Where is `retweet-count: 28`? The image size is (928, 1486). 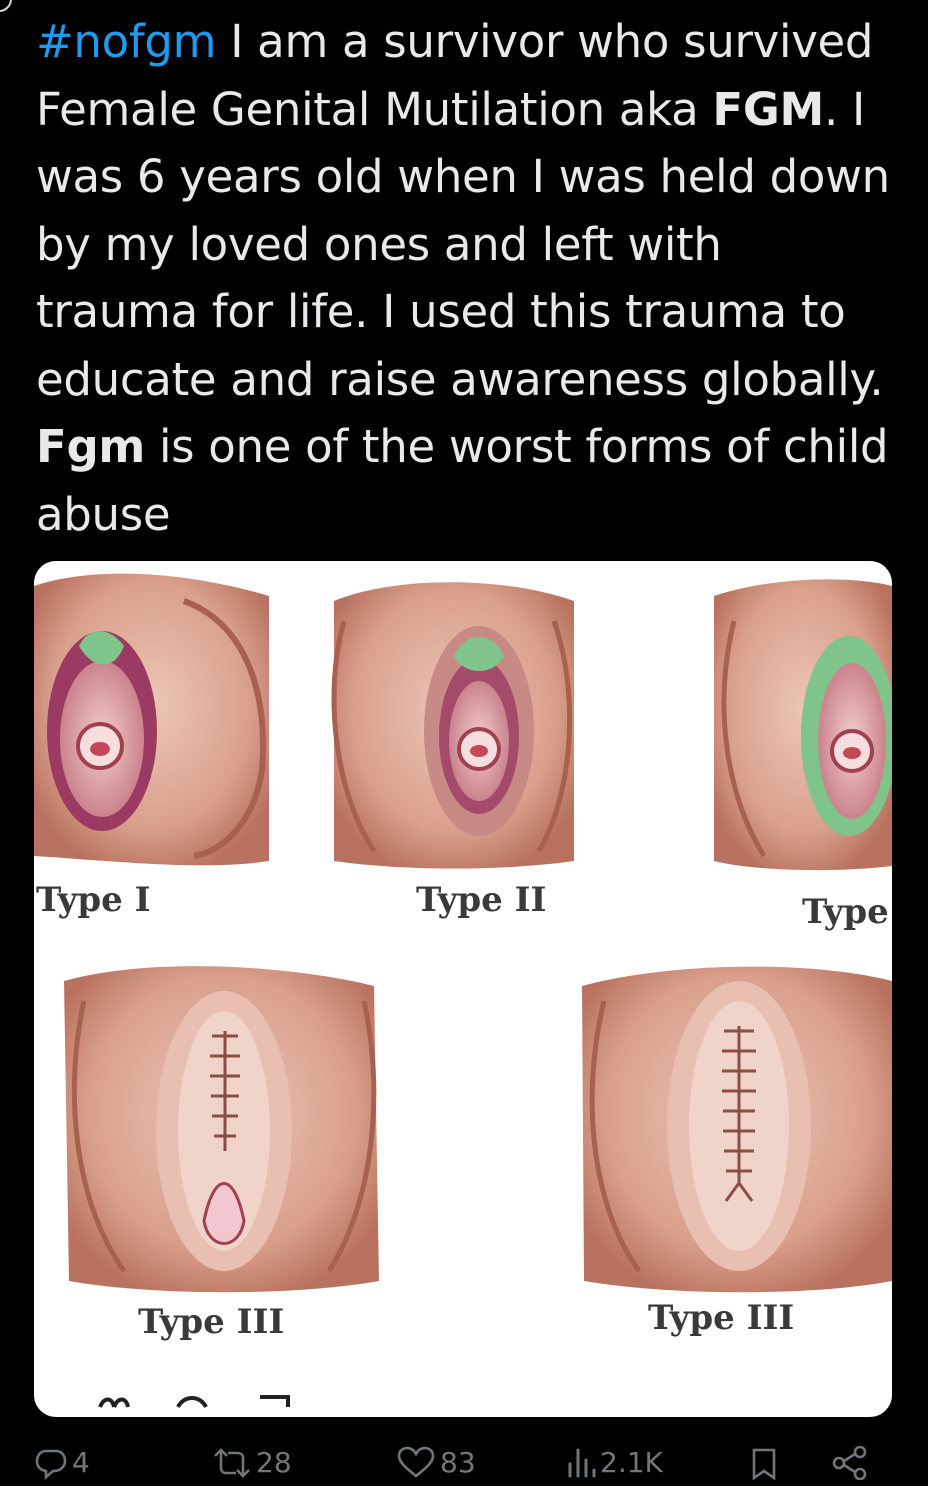
retweet-count: 28 is located at coordinates (274, 1462).